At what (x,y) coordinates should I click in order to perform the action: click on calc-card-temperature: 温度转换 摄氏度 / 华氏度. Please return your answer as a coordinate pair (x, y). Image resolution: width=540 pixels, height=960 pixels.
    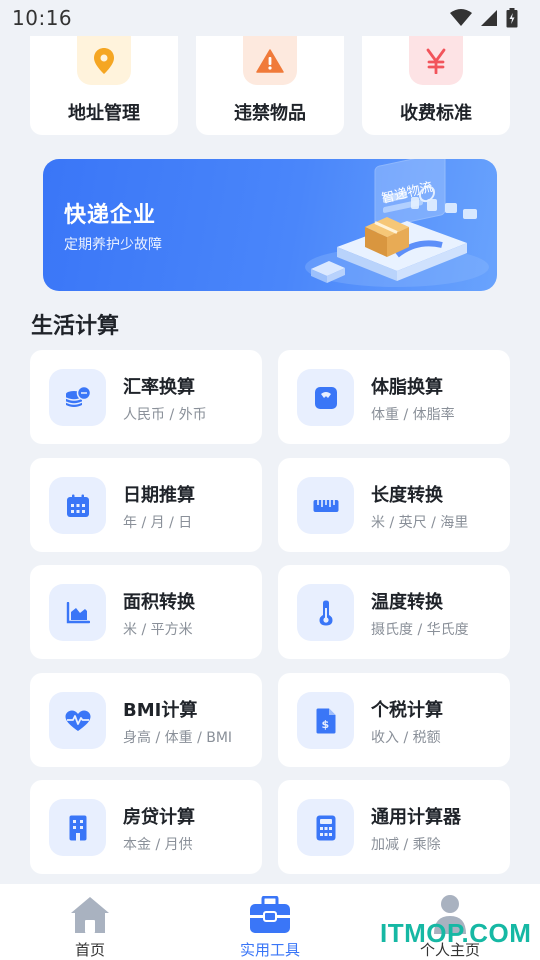
    Looking at the image, I should click on (394, 612).